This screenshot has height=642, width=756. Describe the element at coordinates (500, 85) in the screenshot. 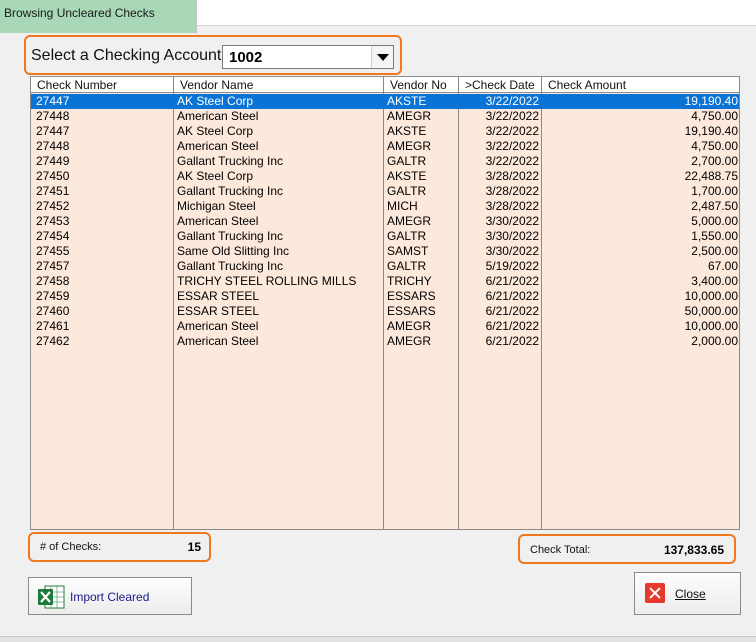

I see `column-header-check-date: >Check Date` at that location.